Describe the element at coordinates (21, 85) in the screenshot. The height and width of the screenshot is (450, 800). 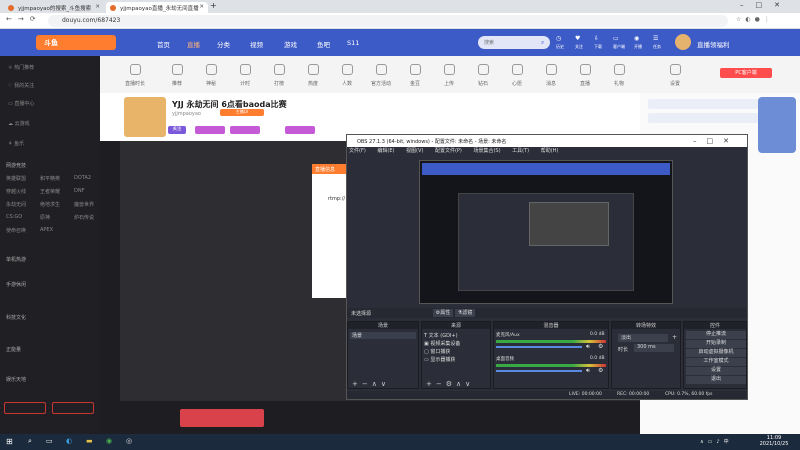
I see `sidebar-item-follow: ♡ 我的关注` at that location.